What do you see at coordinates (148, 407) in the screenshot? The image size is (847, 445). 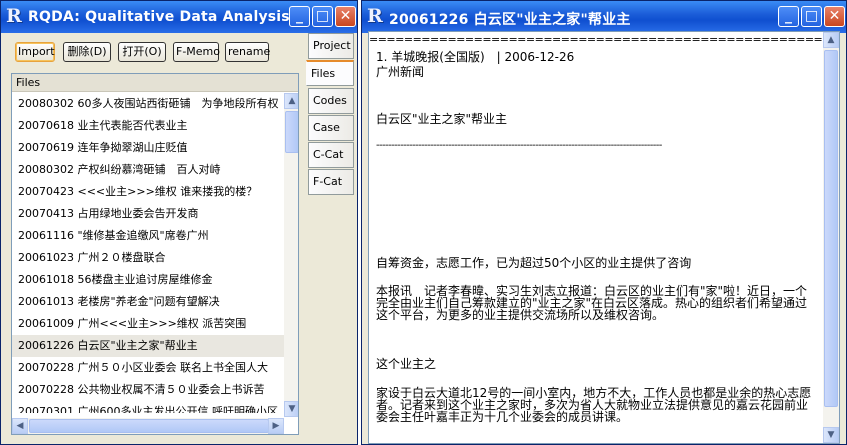 I see `file-list-item: 20070301 广州600多业主发出公开信 呼吁明确小区` at bounding box center [148, 407].